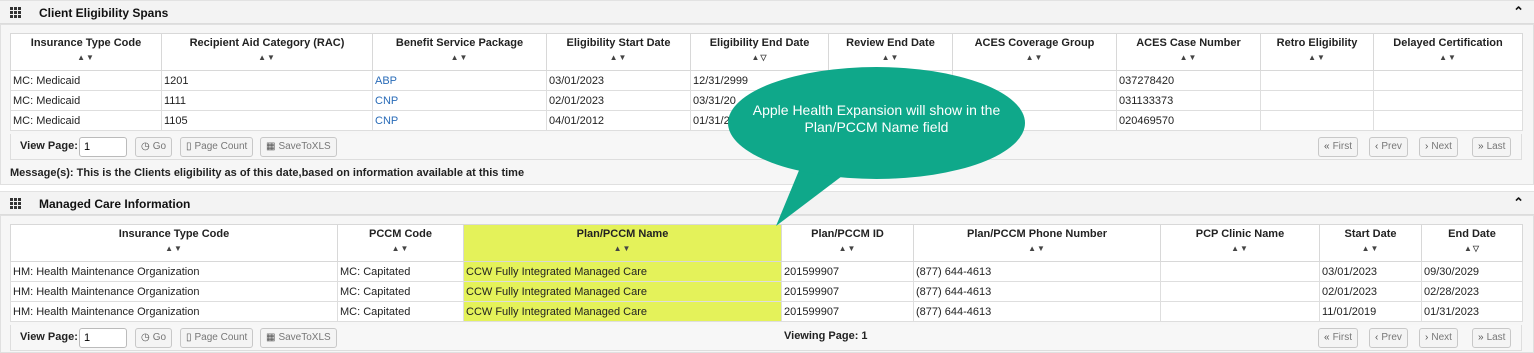  Describe the element at coordinates (618, 52) in the screenshot. I see `col-eligibility-start-date: Eligibility Start Date ▲▼` at that location.